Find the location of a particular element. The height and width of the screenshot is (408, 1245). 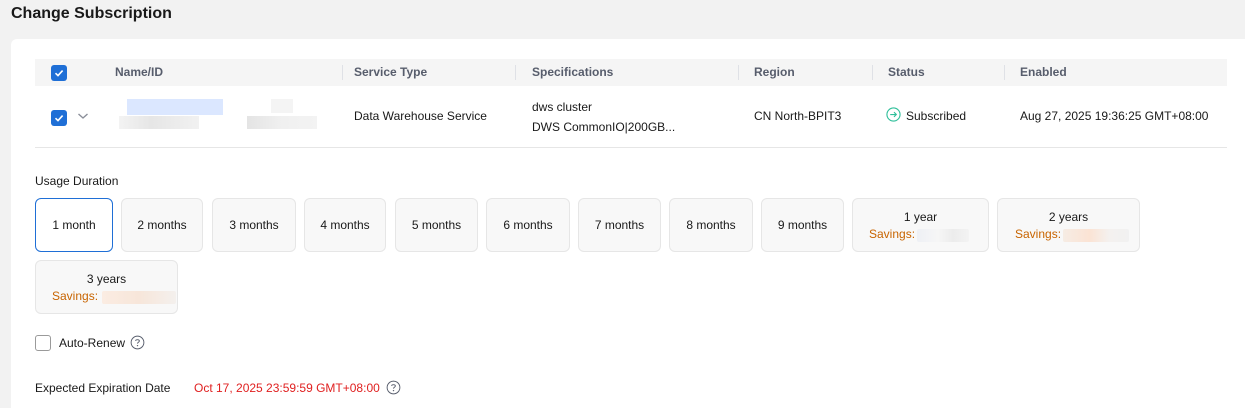

duration-option-1-month: 1 month is located at coordinates (74, 225).